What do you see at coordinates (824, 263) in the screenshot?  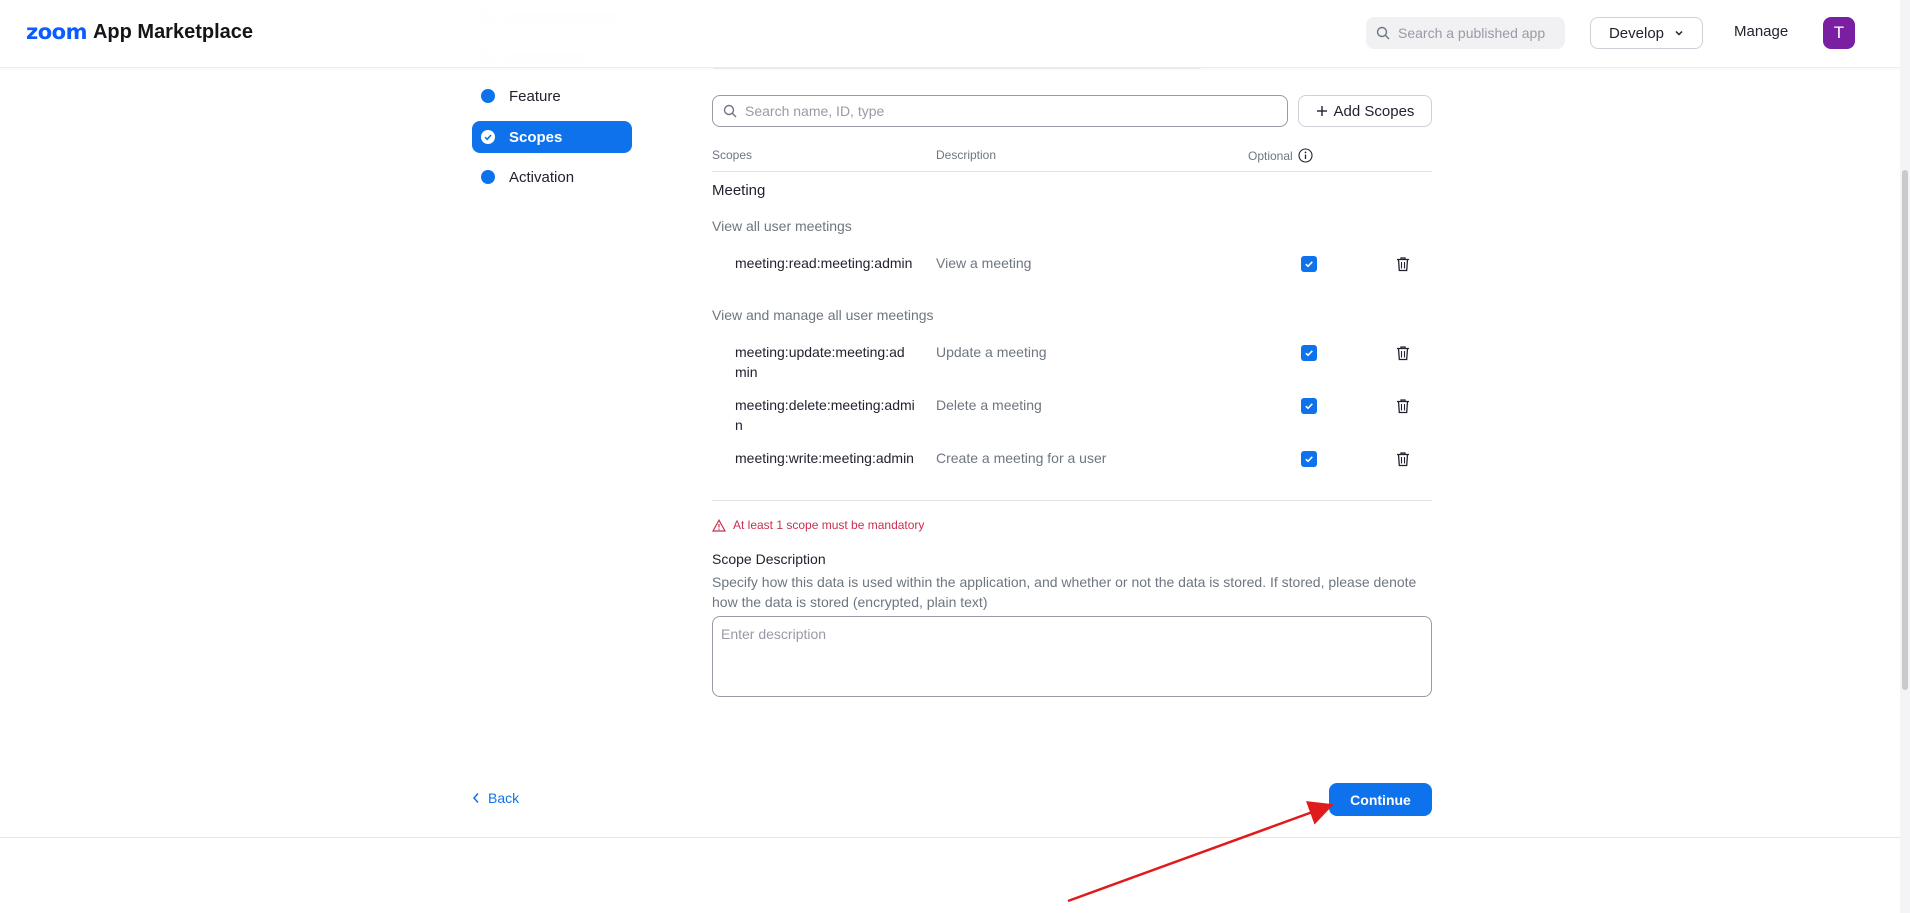 I see `scope-id: meeting:read:meeting:admin` at bounding box center [824, 263].